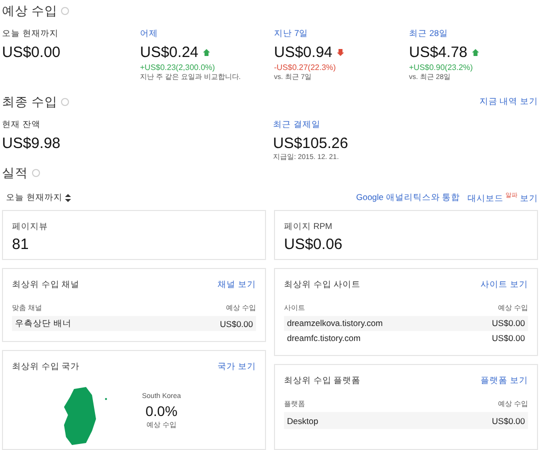 This screenshot has height=450, width=540. I want to click on kpi-label: 페이지 RPM, so click(309, 227).